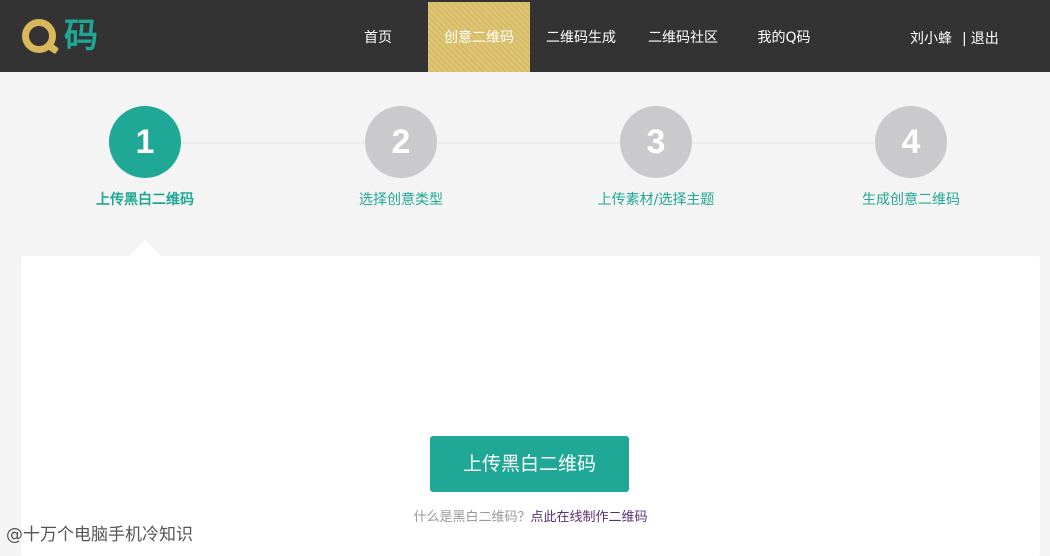 The image size is (1050, 556). I want to click on top-navigation-bar: 码 首页 创意二维码 二维码生成 二维码社区 我的Q码 刘小蜂 | 退出, so click(525, 36).